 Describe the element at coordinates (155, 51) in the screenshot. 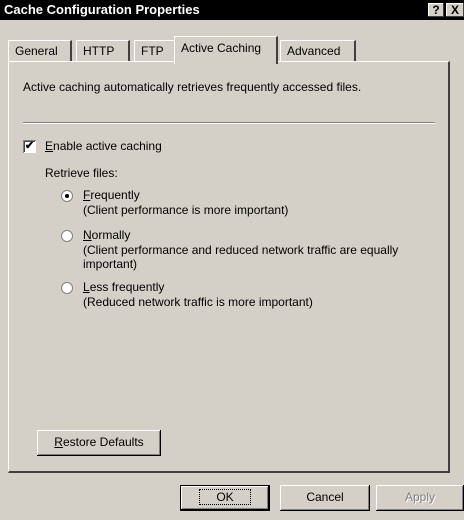

I see `tab-ftp: FTP` at that location.